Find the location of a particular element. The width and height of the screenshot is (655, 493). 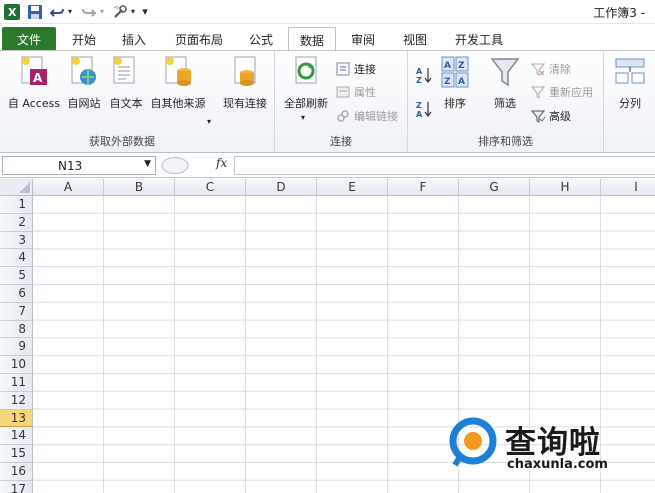

from-other-sources-button: 自其他来源 is located at coordinates (178, 82).